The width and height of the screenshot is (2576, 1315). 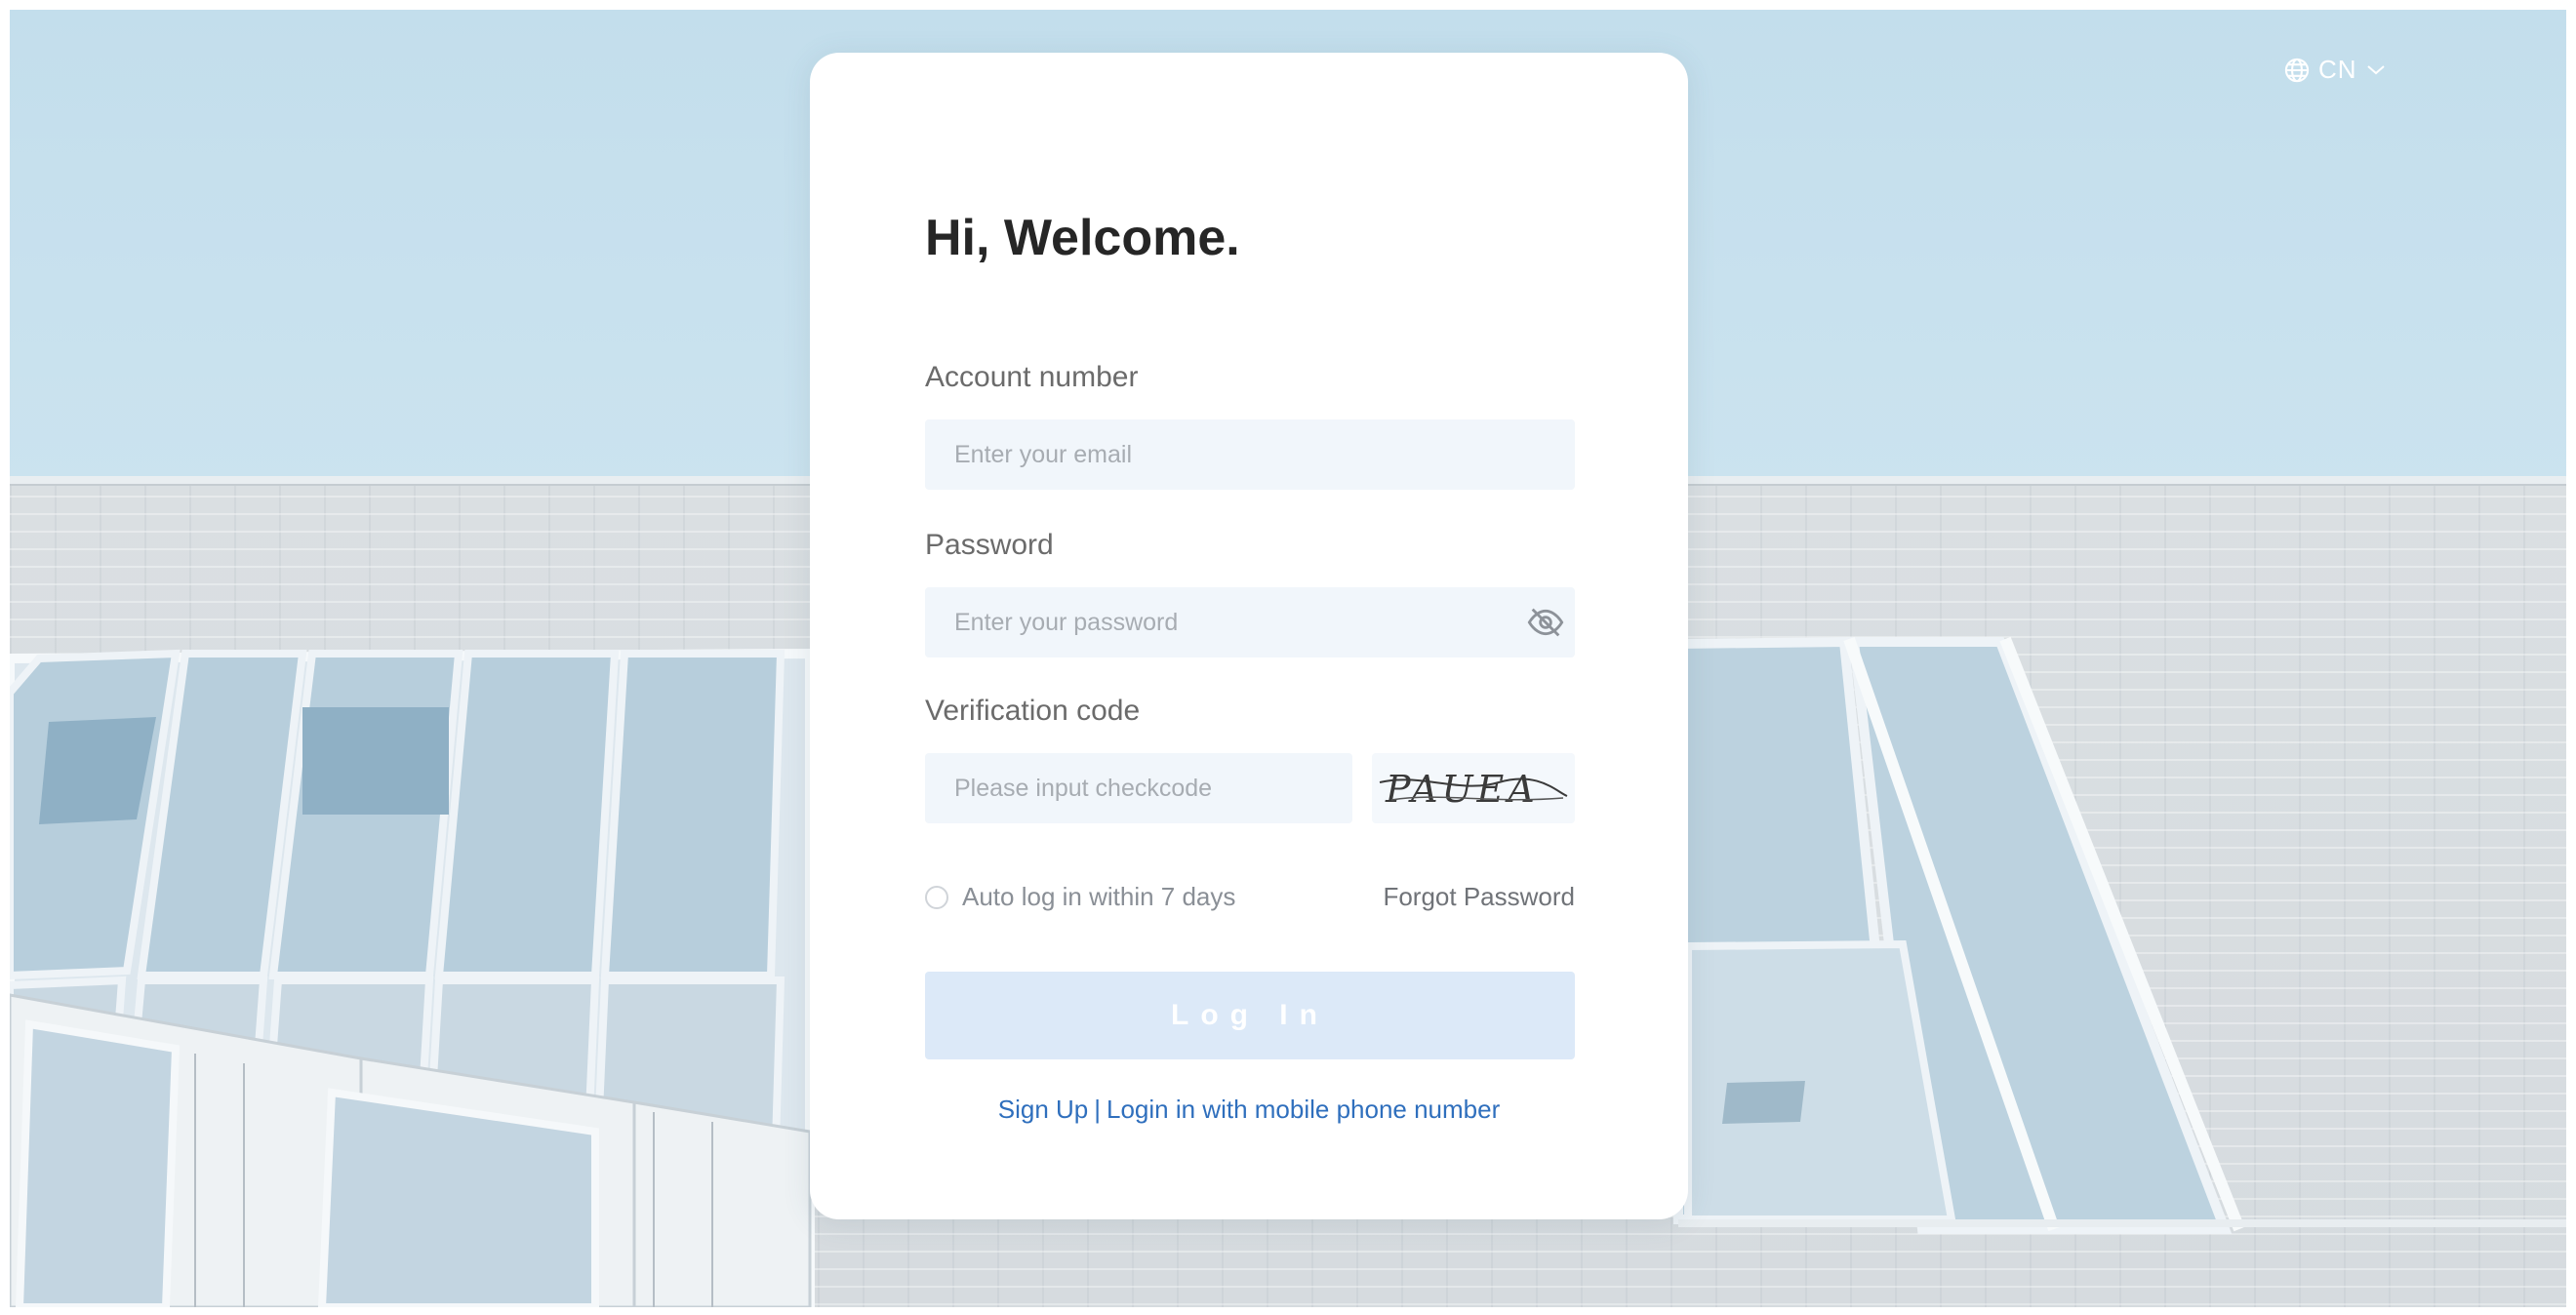 What do you see at coordinates (989, 545) in the screenshot?
I see `password-label: Password` at bounding box center [989, 545].